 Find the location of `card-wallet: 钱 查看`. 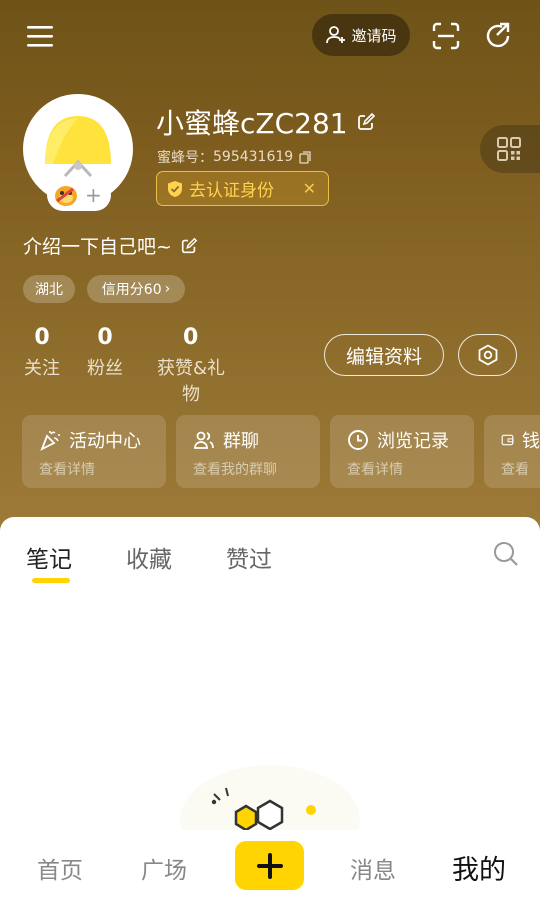

card-wallet: 钱 查看 is located at coordinates (512, 451).